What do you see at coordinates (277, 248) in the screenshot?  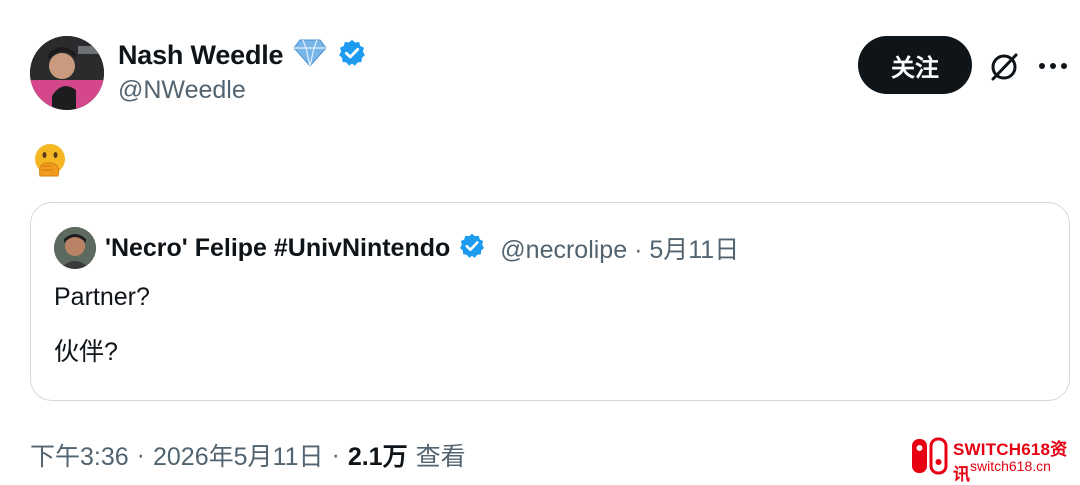 I see `quoted-author-name: 'Necro' Felipe #UnivNintendo` at bounding box center [277, 248].